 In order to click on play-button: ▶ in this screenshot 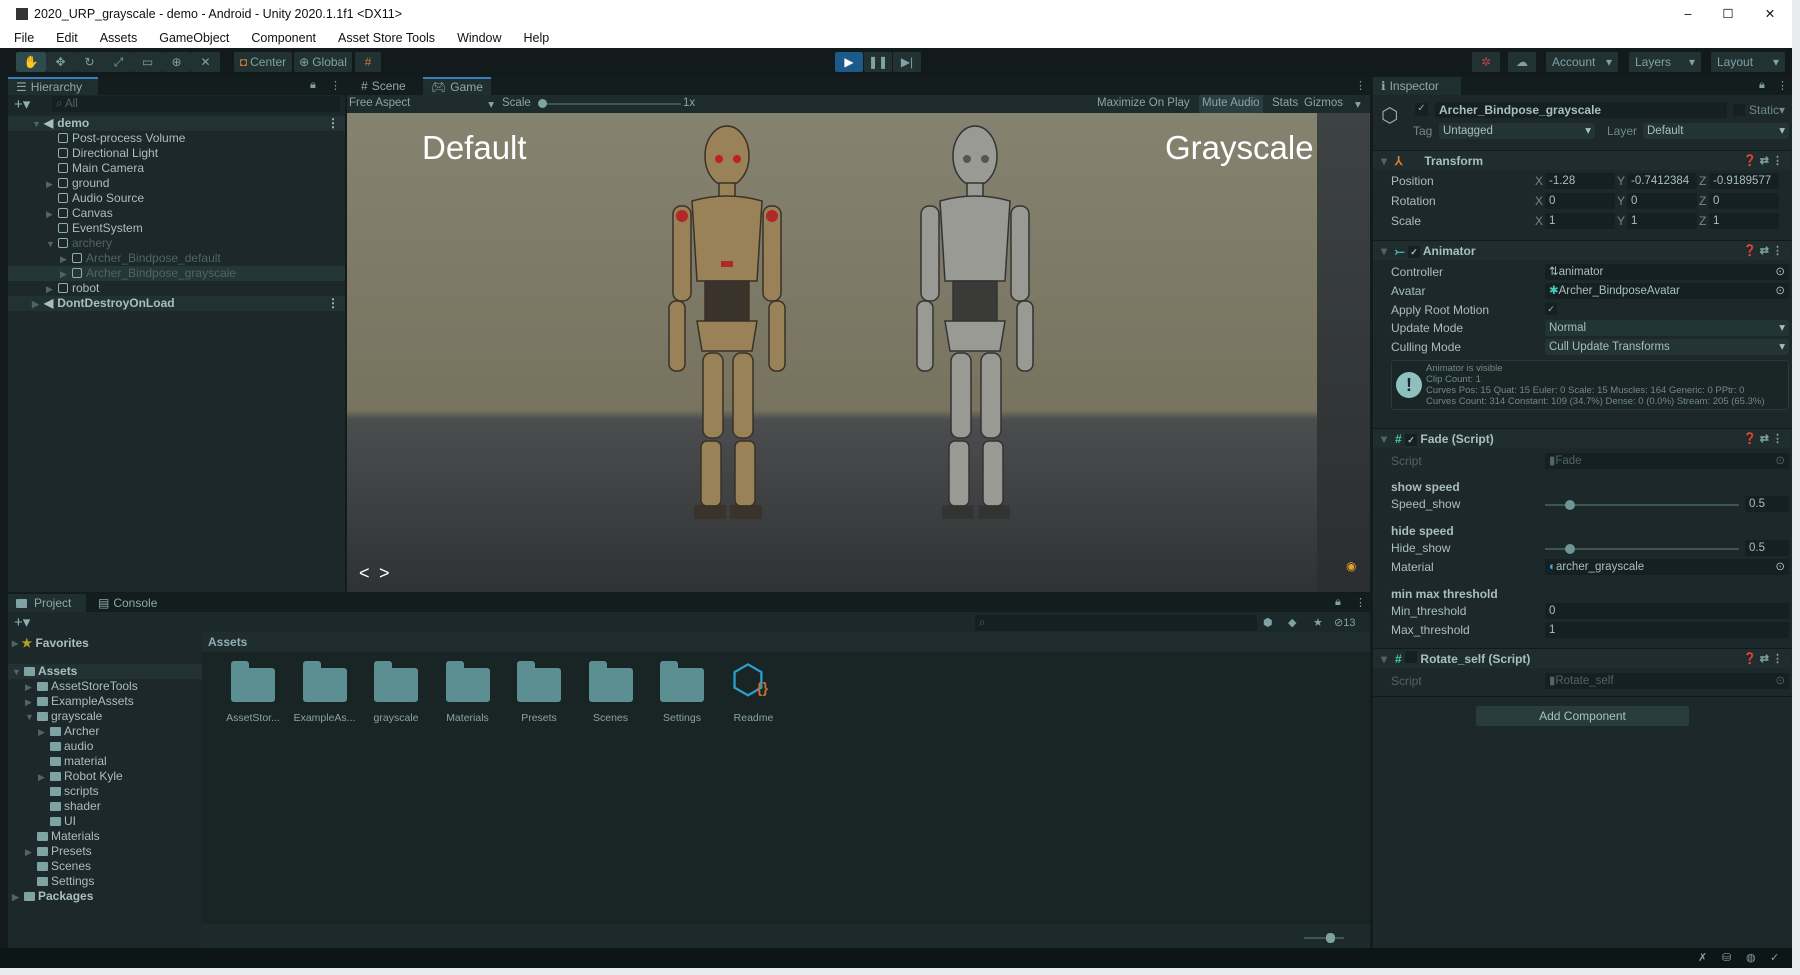, I will do `click(849, 62)`.